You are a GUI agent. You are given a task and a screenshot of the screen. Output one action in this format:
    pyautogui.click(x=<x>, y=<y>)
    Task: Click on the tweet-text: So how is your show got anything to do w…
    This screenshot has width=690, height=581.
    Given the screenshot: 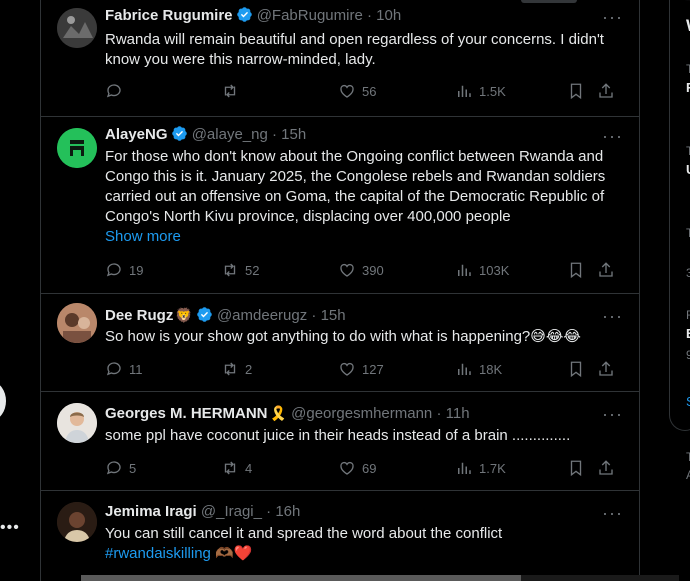 What is the action you would take?
    pyautogui.click(x=343, y=336)
    